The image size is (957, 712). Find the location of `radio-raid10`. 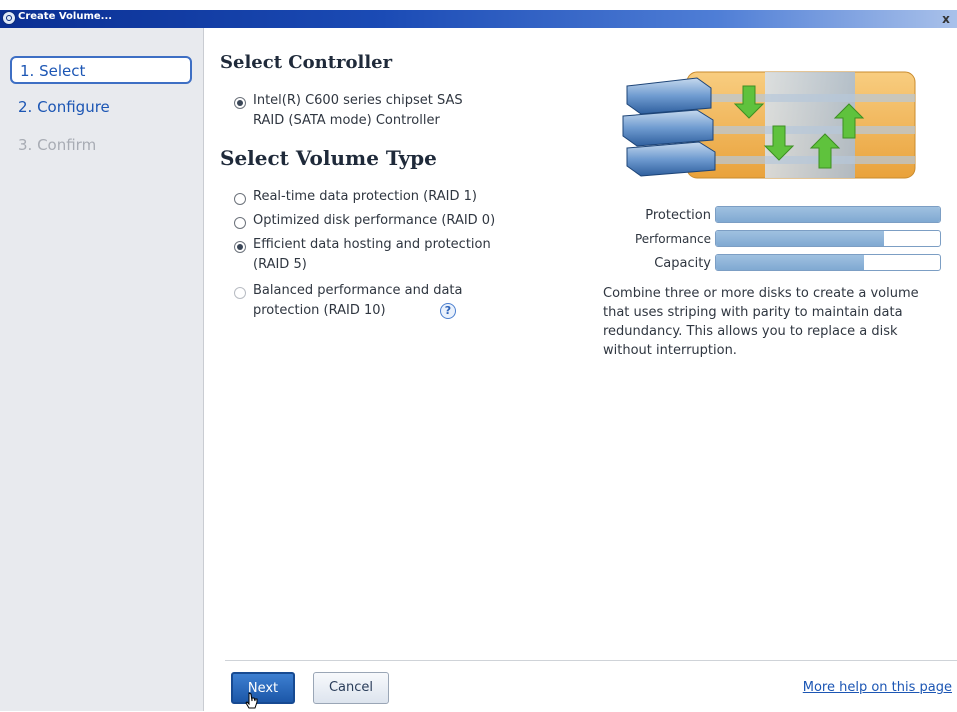

radio-raid10 is located at coordinates (240, 293).